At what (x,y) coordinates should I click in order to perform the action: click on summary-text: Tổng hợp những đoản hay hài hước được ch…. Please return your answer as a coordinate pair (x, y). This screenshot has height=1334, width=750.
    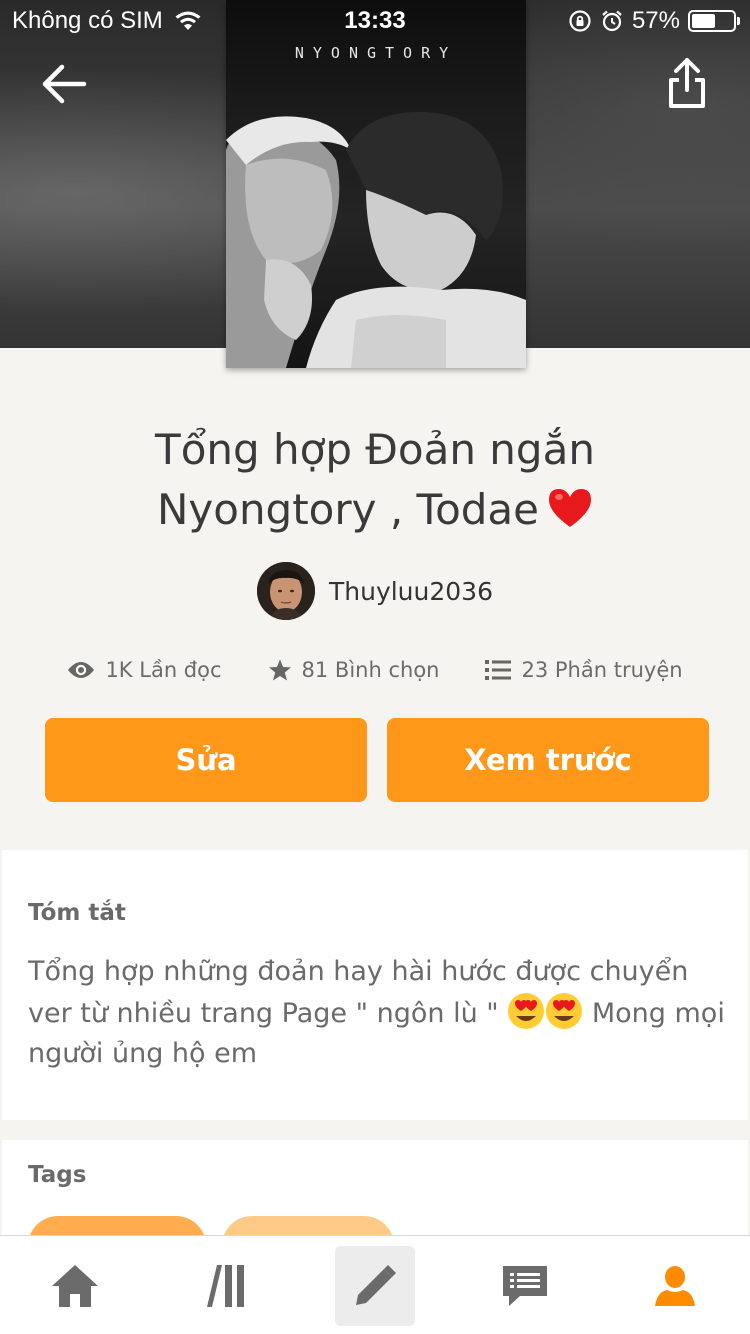
    Looking at the image, I should click on (378, 1013).